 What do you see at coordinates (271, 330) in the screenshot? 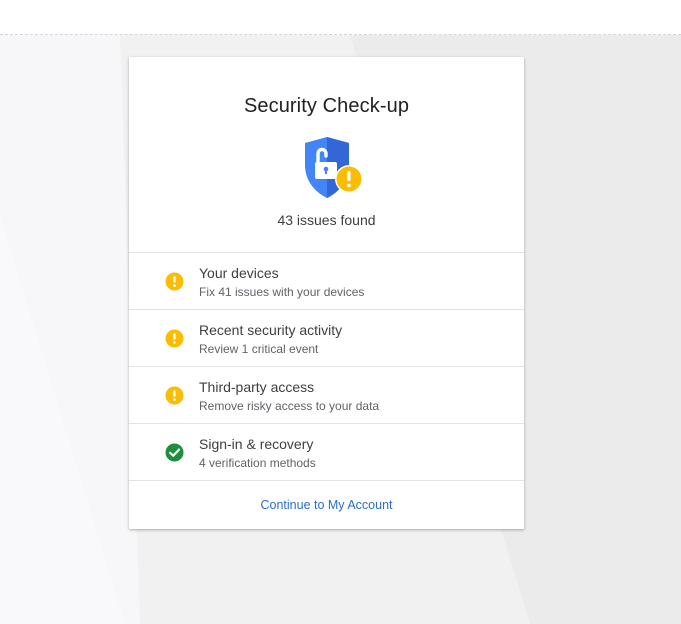
I see `item-title: Recent security activity` at bounding box center [271, 330].